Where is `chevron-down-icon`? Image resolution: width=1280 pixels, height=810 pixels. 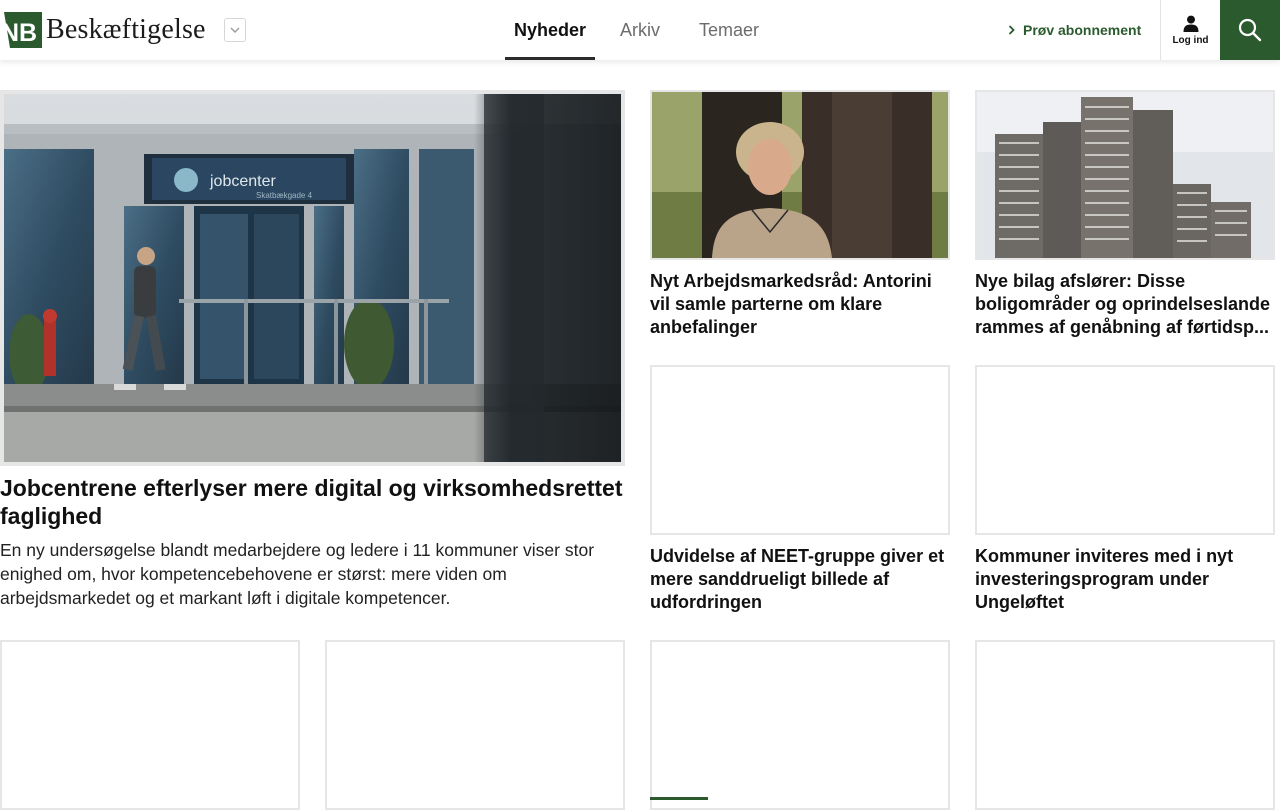
chevron-down-icon is located at coordinates (235, 30).